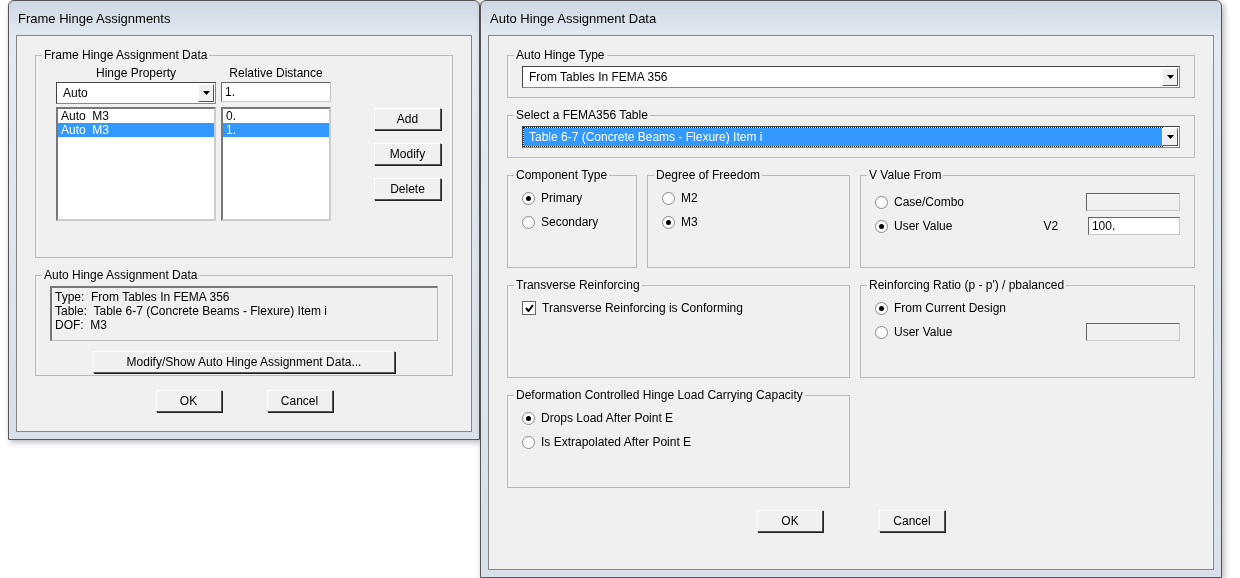 The image size is (1240, 578). I want to click on group-label: Deformation Controlled Hinge Load Carrying Capacity, so click(659, 395).